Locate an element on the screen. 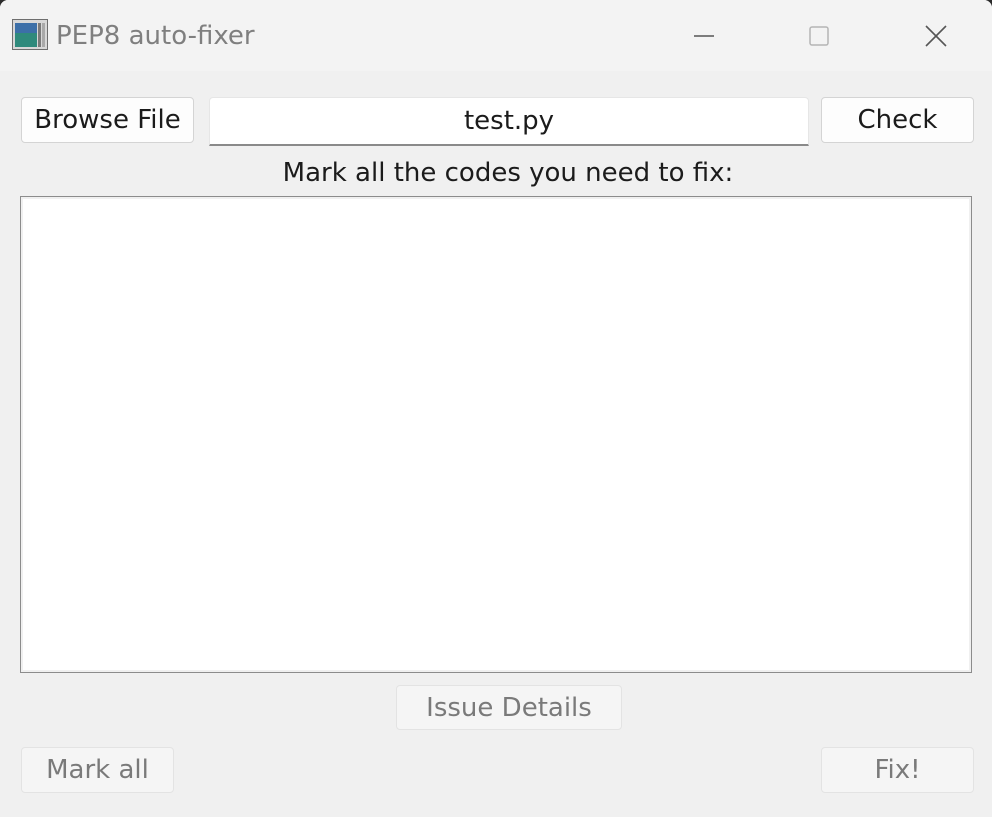 The image size is (992, 817). maximize-button is located at coordinates (819, 35).